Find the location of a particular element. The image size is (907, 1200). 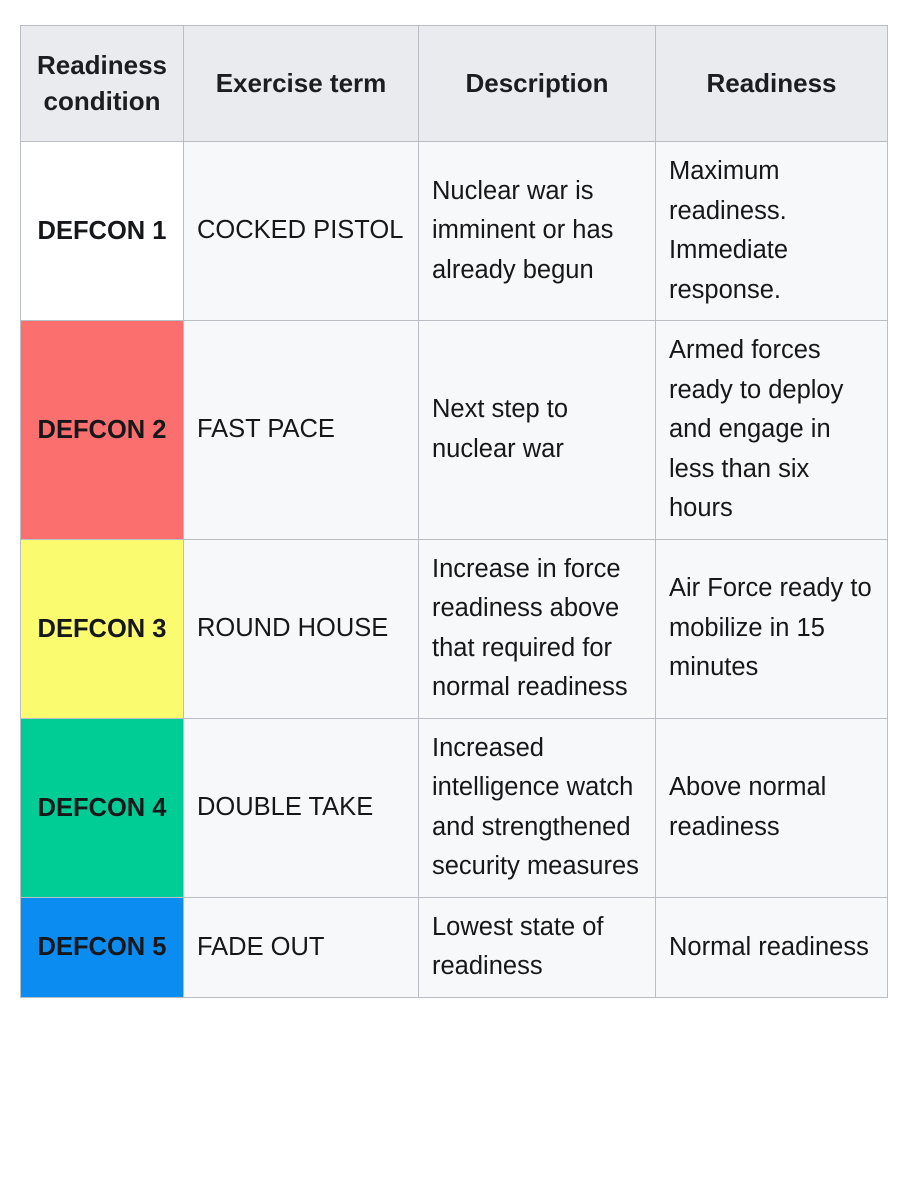

defcon-1-term-cell: COCKED PISTOL is located at coordinates (301, 231).